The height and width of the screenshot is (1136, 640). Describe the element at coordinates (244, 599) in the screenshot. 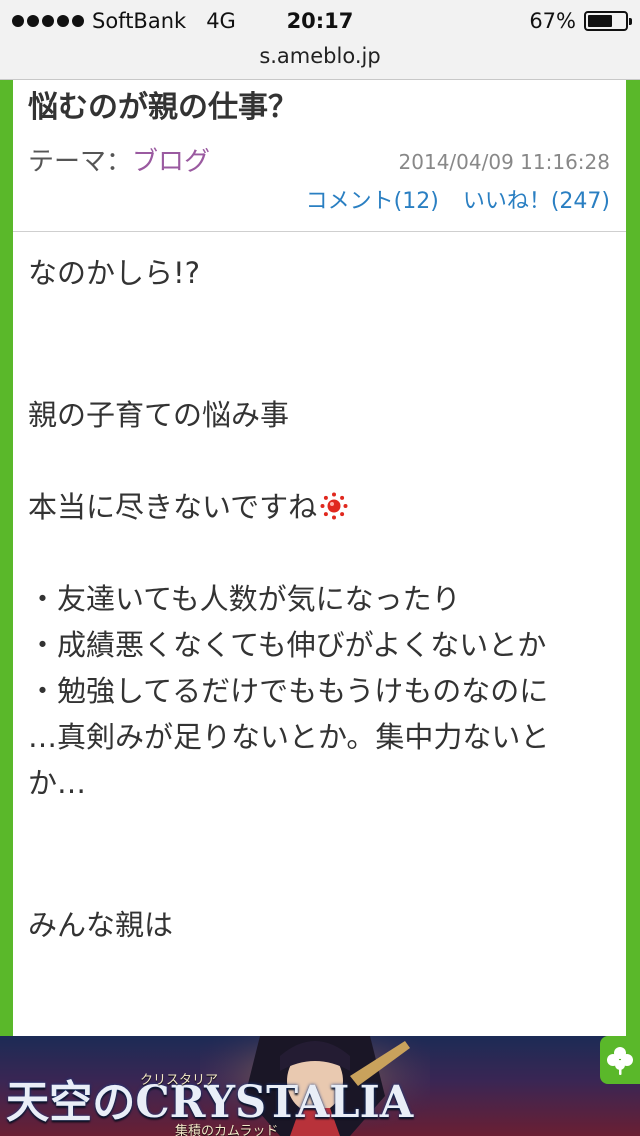

I see `body-line: ・友達いても人数が気になったり` at that location.